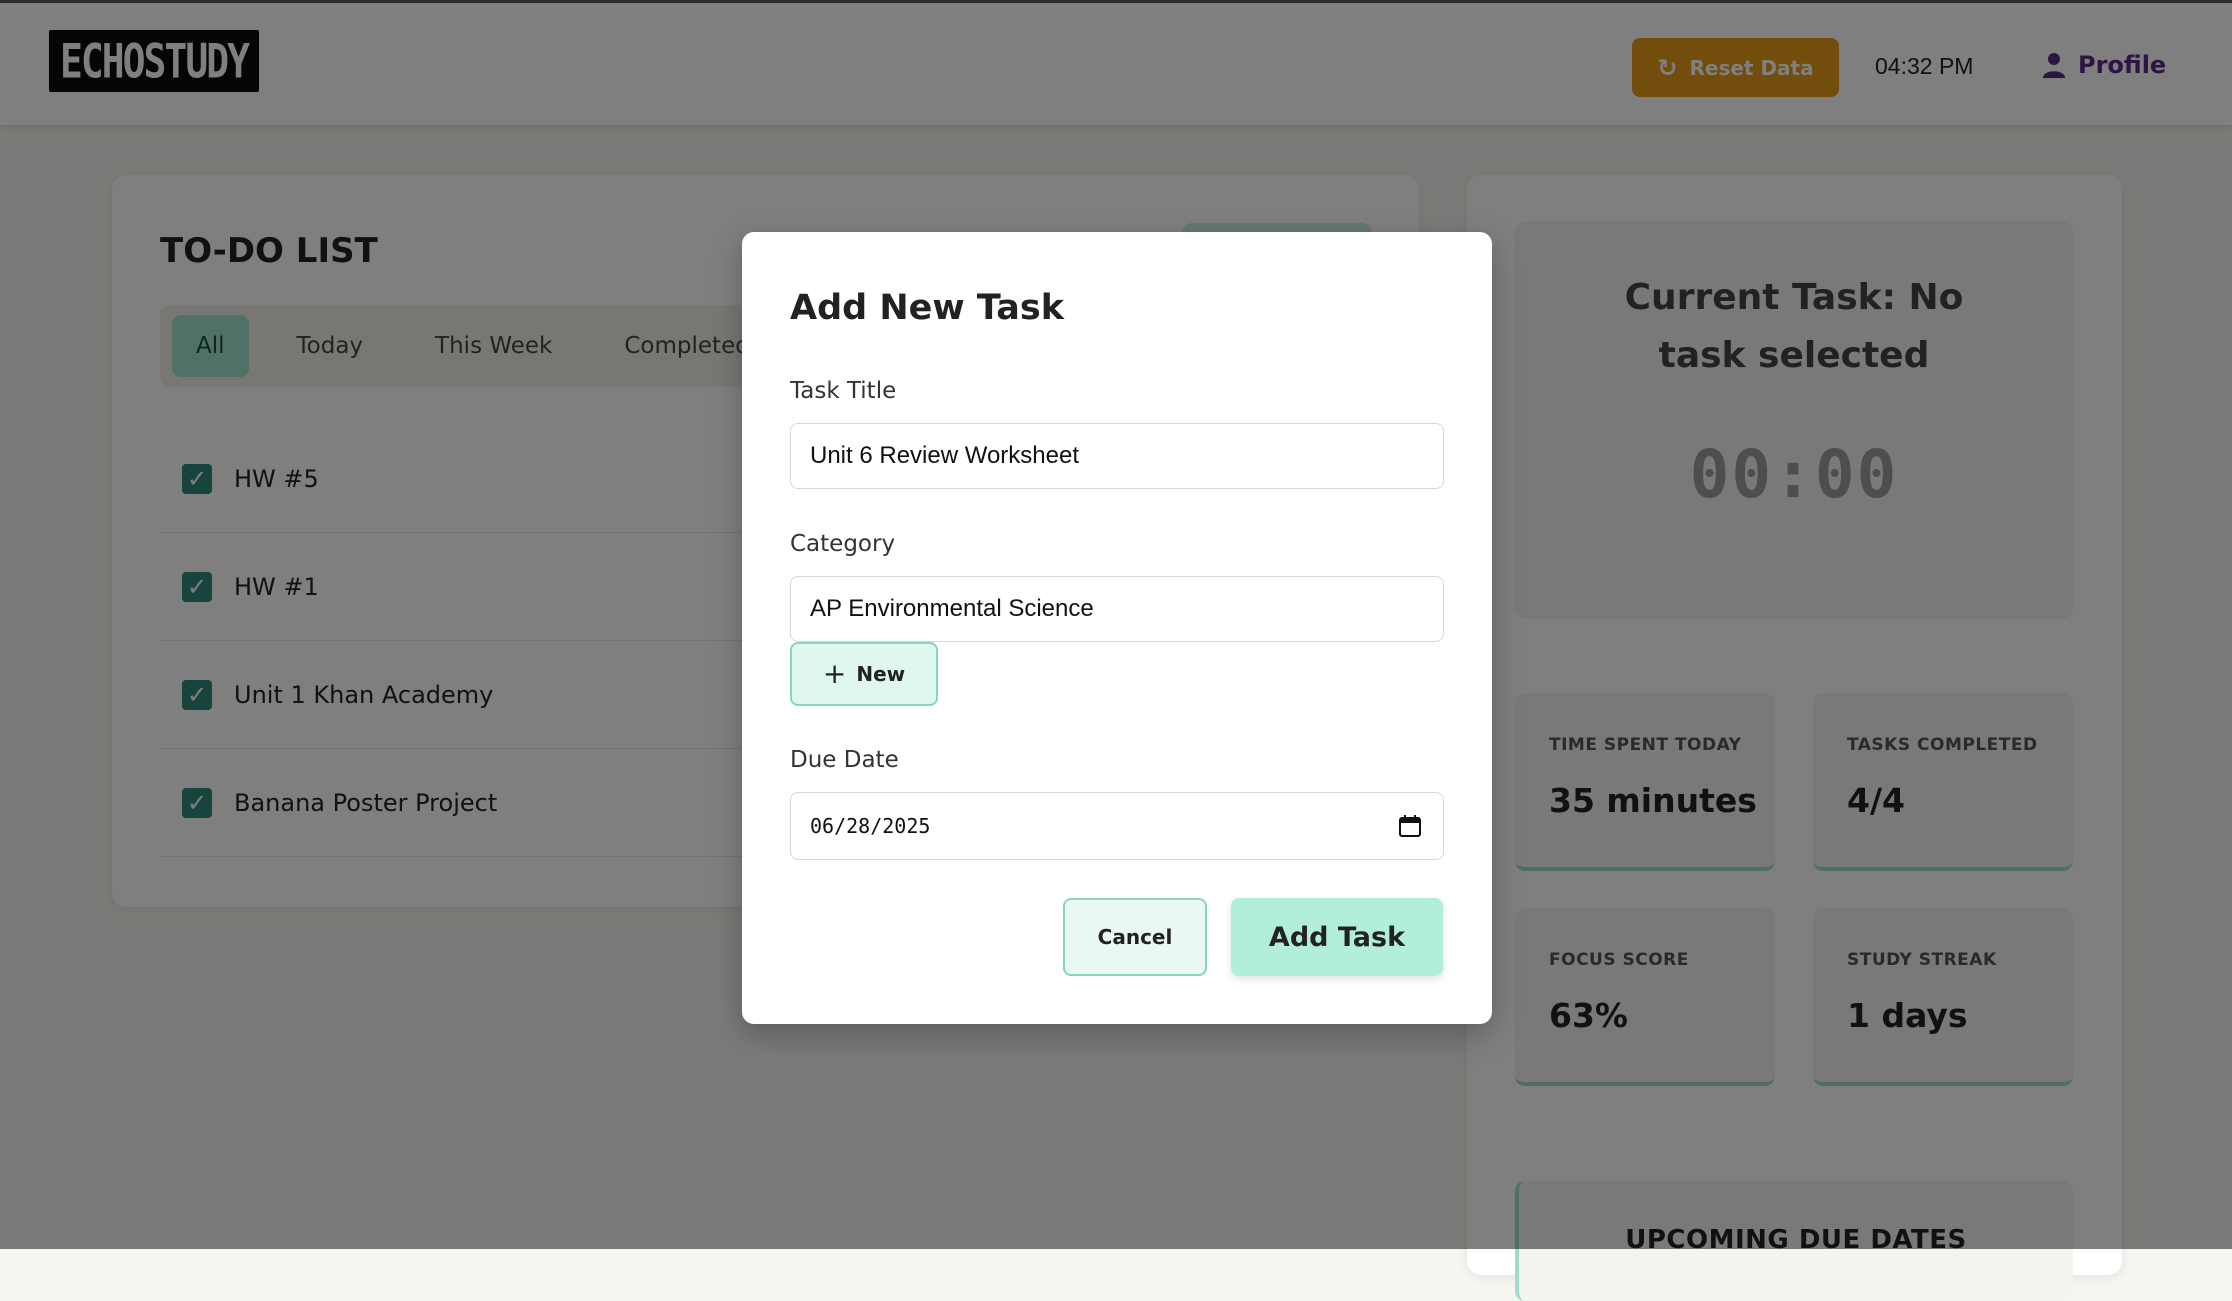 The width and height of the screenshot is (2232, 1301). What do you see at coordinates (843, 391) in the screenshot?
I see `task-title-label: Task Title` at bounding box center [843, 391].